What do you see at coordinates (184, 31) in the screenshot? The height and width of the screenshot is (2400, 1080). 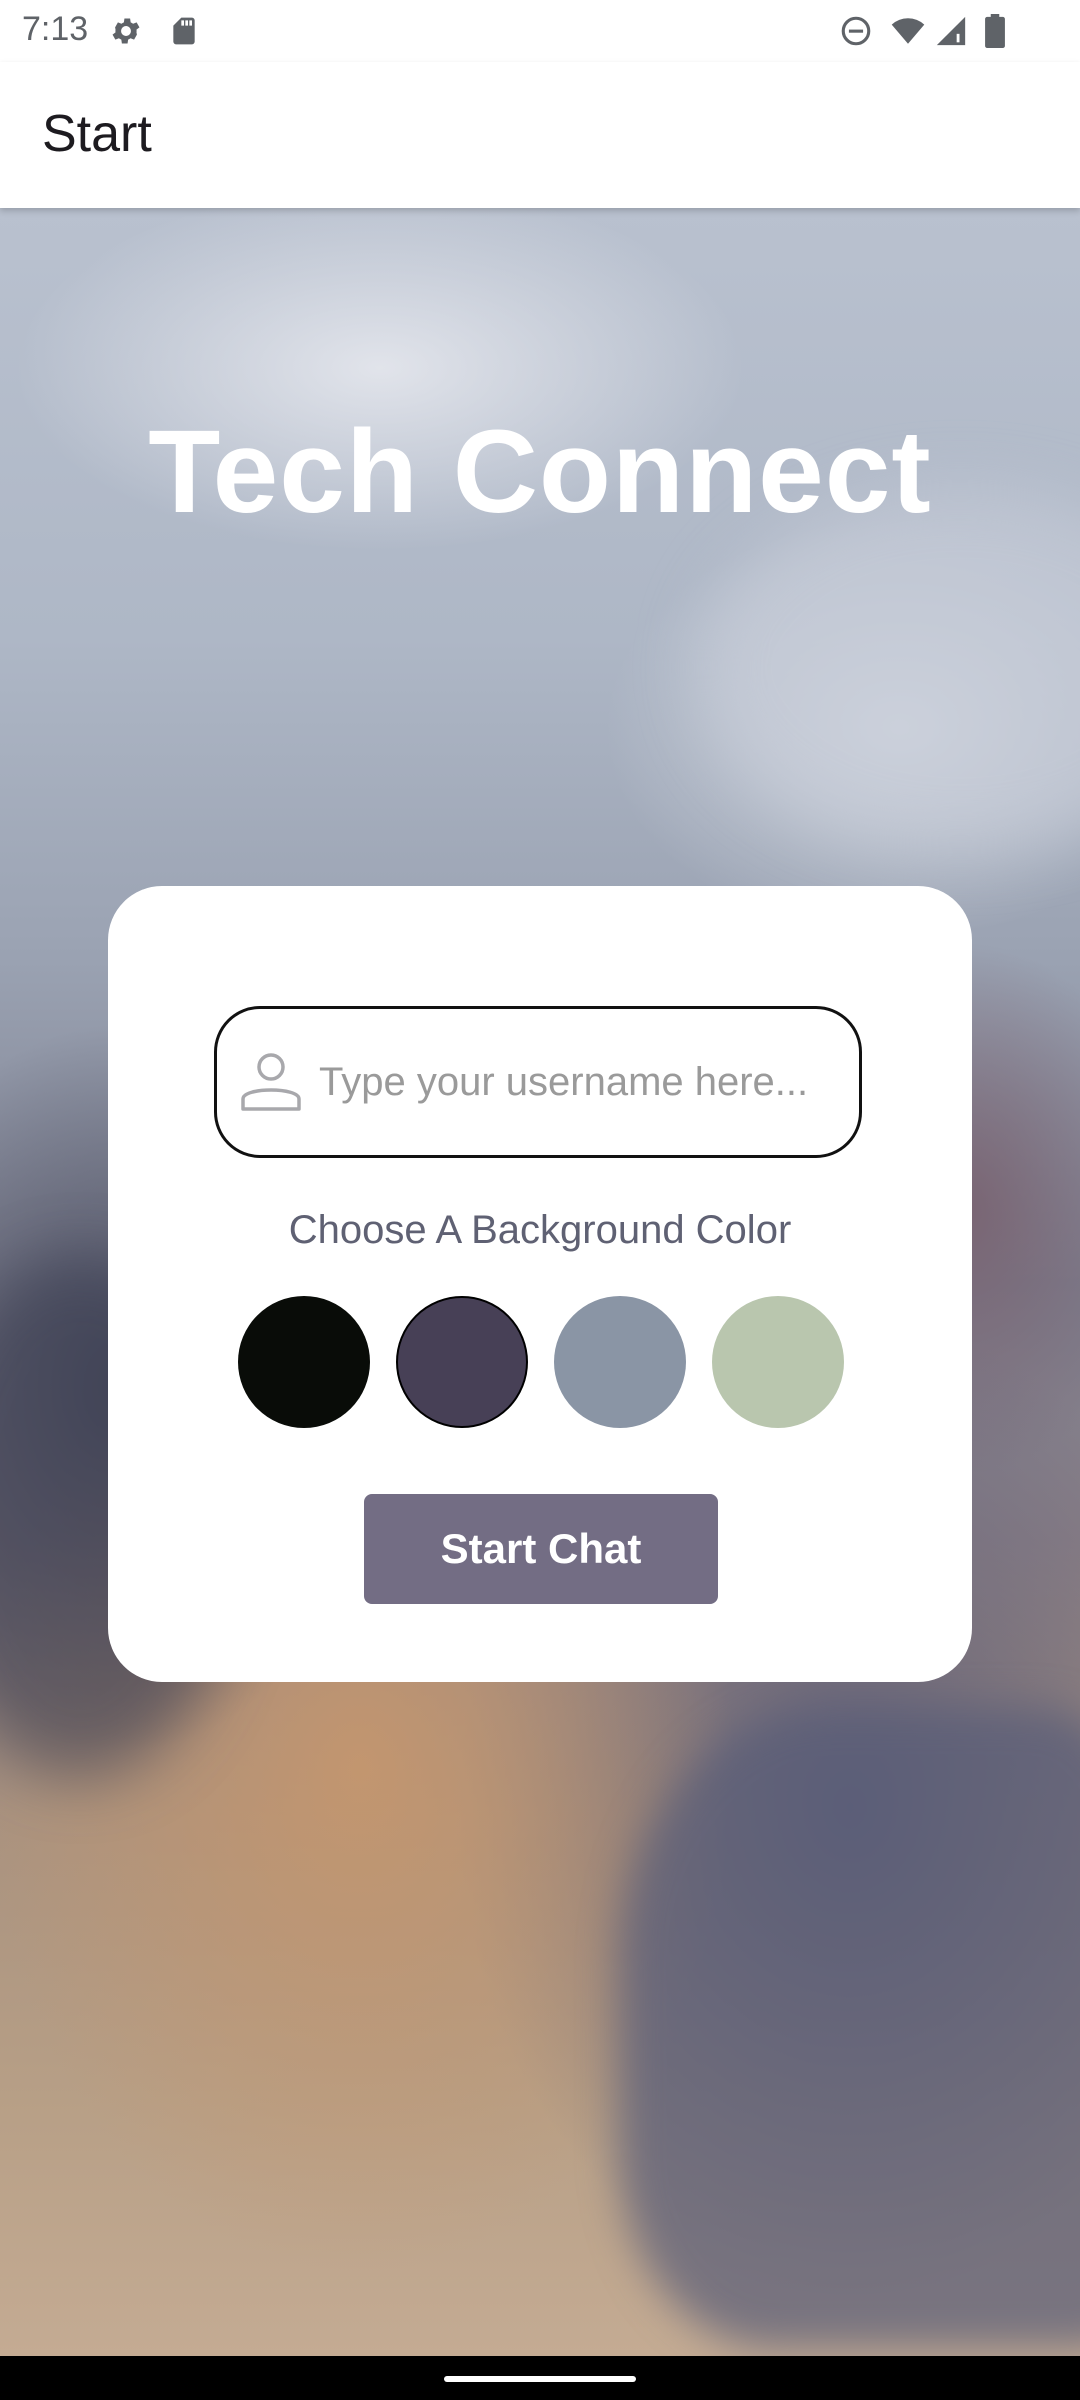 I see `sd-card-icon` at bounding box center [184, 31].